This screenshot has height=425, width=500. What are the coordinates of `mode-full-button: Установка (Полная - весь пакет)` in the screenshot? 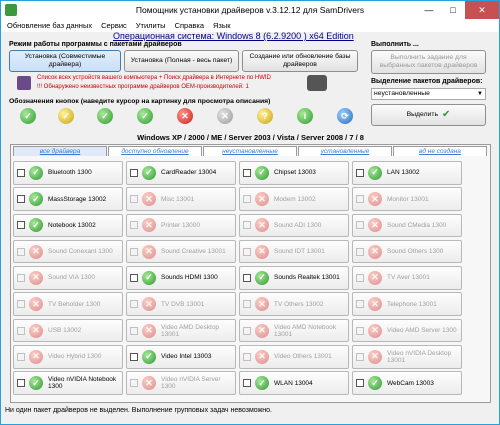 It's located at (181, 61).